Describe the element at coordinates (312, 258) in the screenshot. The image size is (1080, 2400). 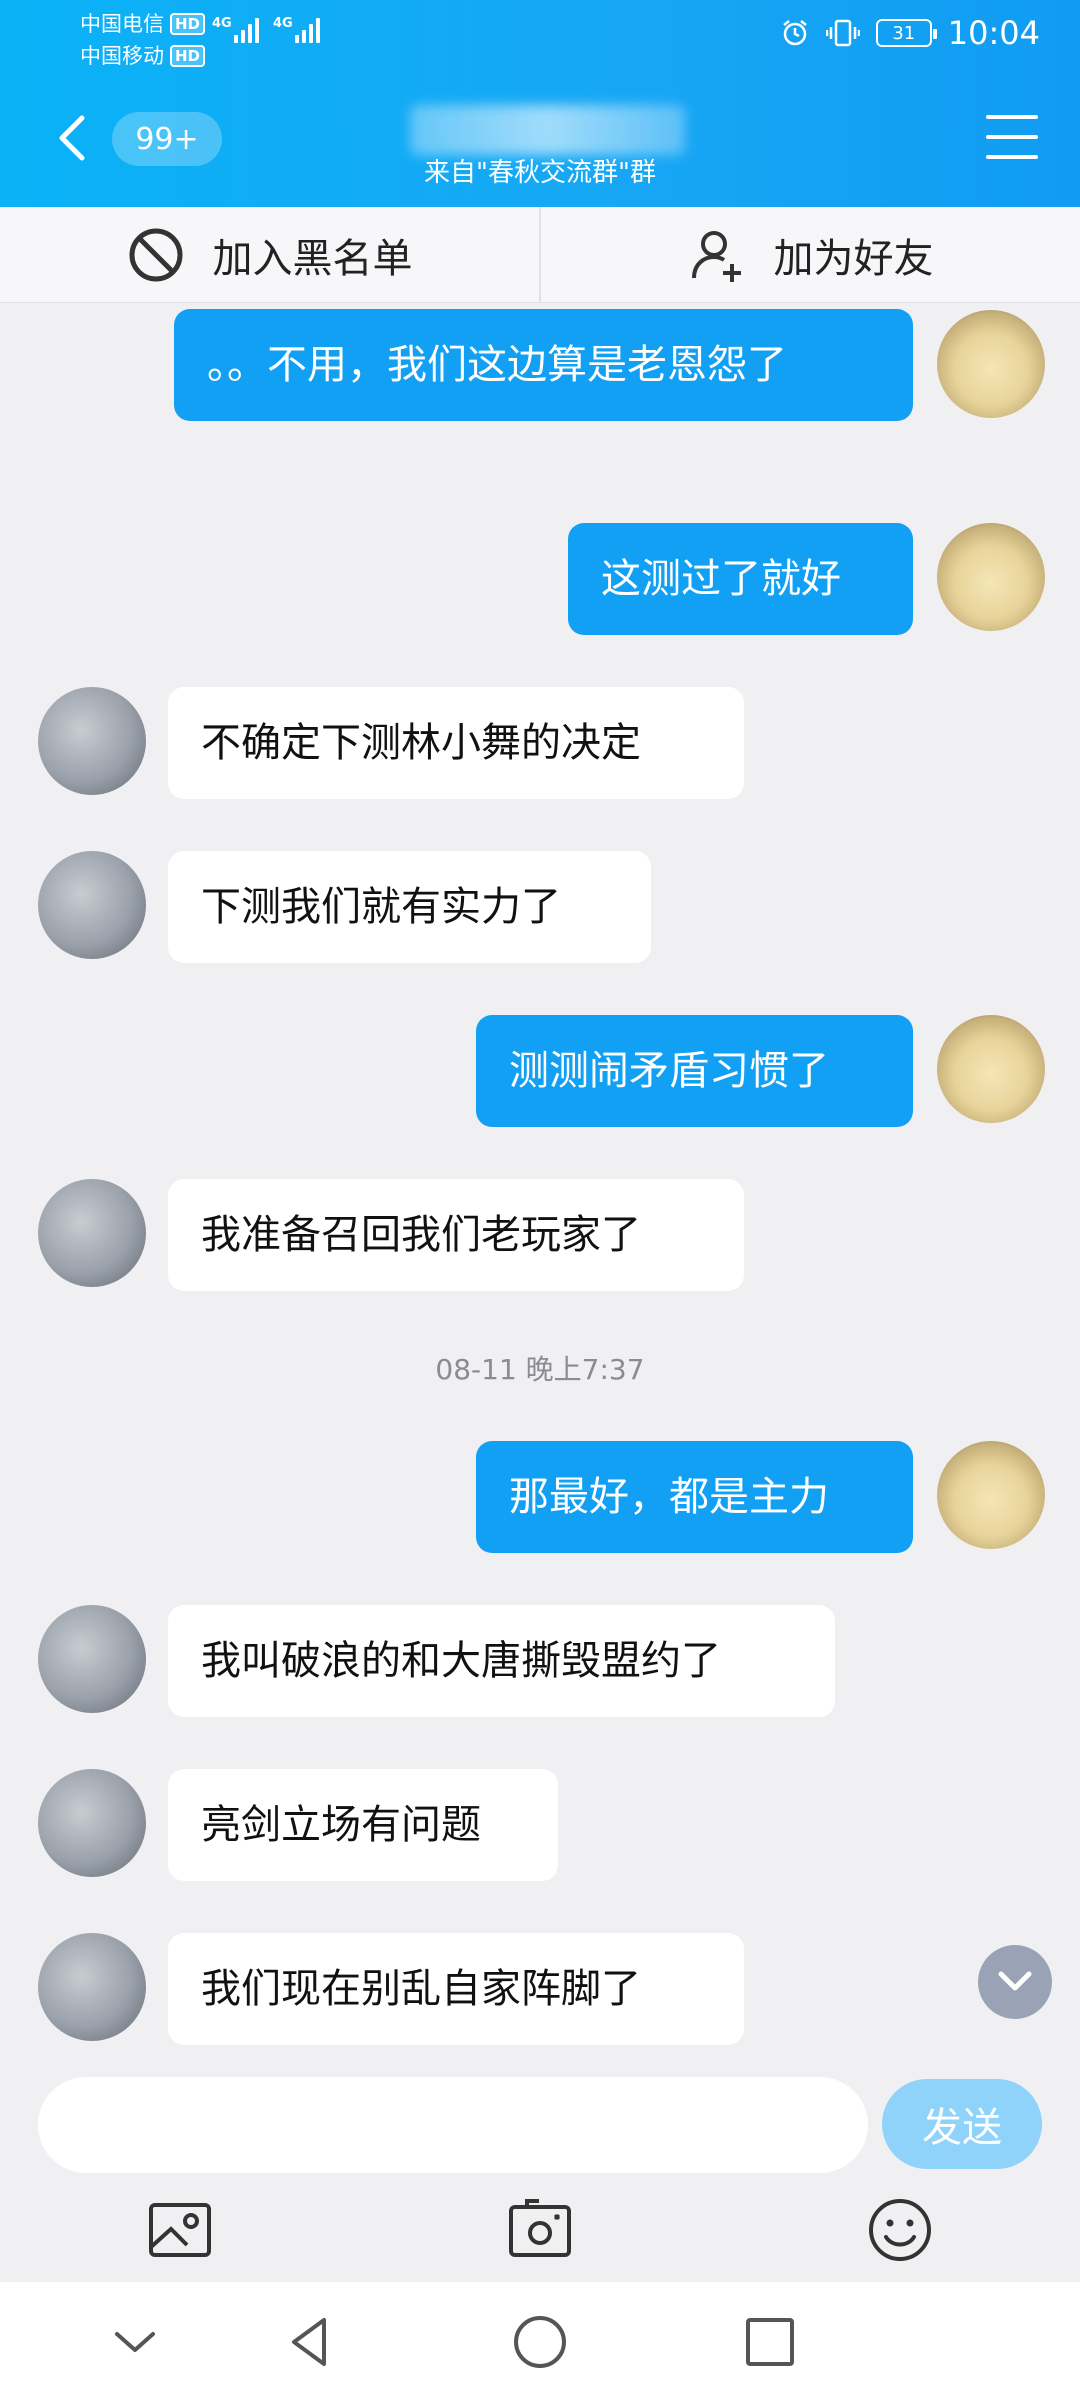
I see `blacklist-label: 加入黑名单` at that location.